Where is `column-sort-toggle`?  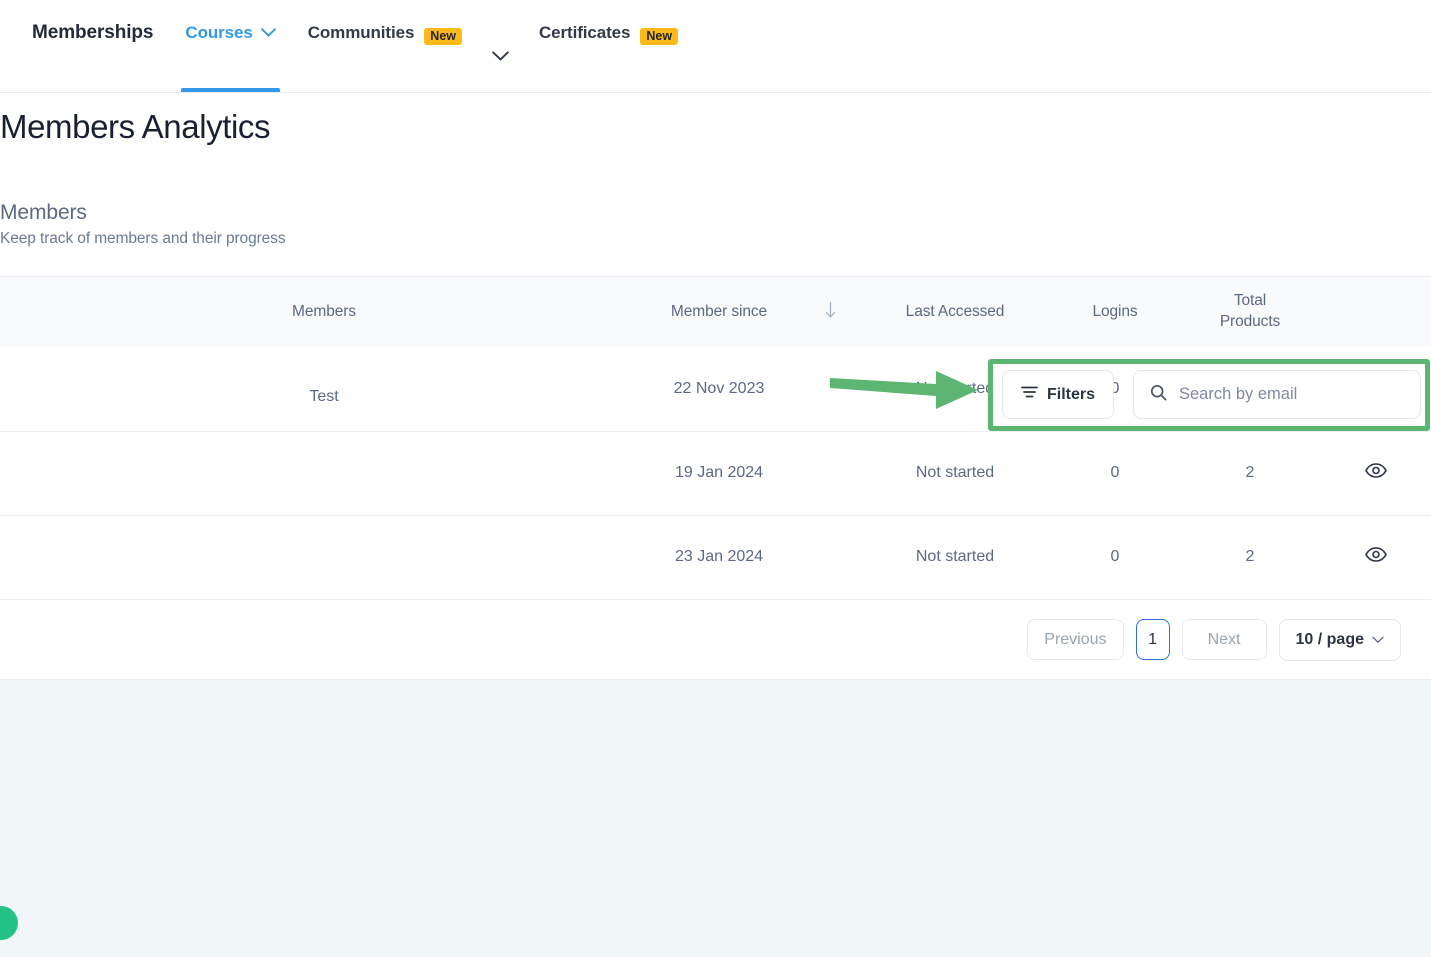
column-sort-toggle is located at coordinates (830, 312).